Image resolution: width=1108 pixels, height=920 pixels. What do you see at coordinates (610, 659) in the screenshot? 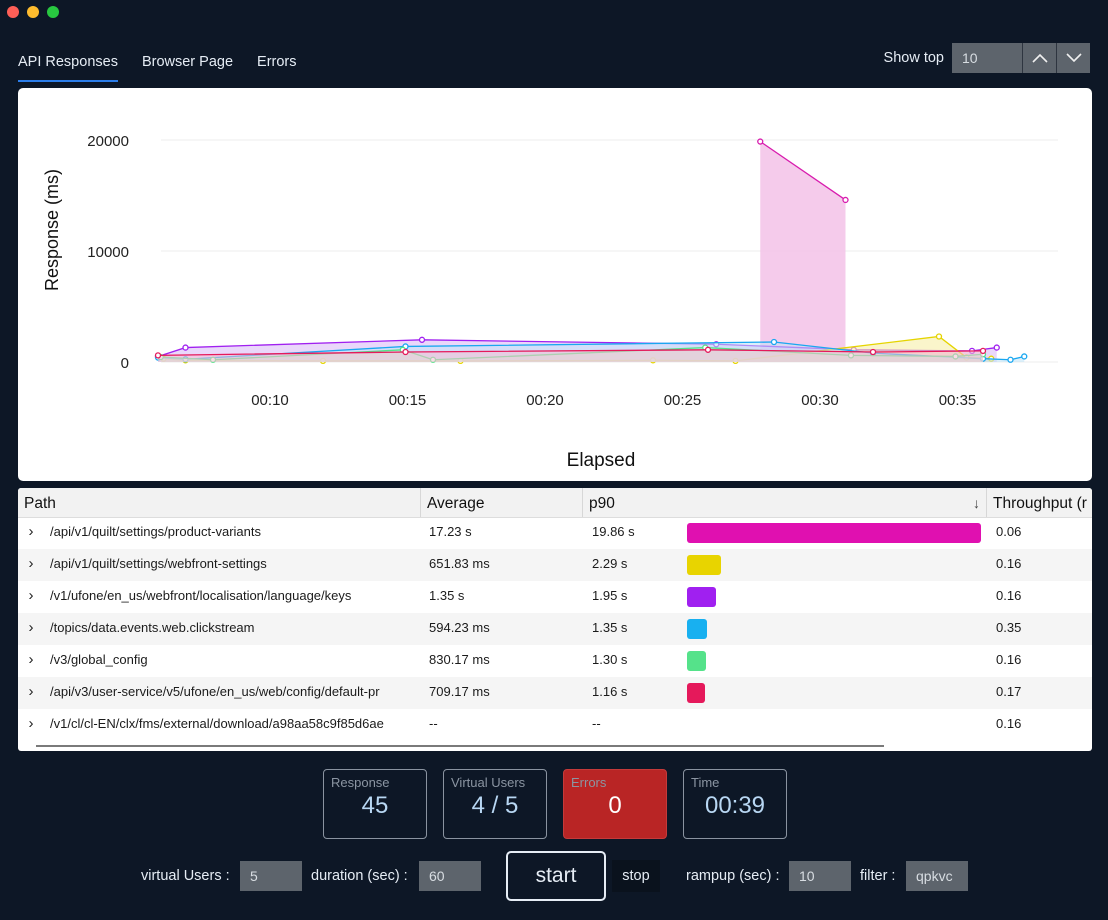
I see `row-p90: 1.30 s` at bounding box center [610, 659].